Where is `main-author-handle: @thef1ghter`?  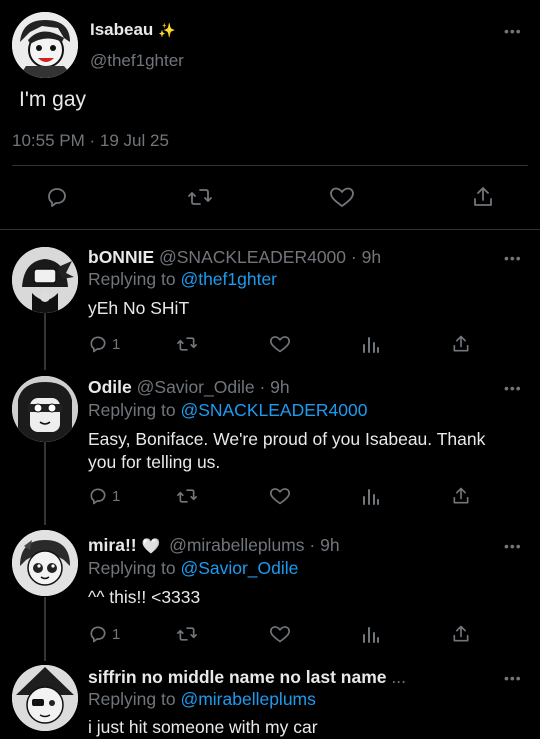 main-author-handle: @thef1ghter is located at coordinates (137, 61).